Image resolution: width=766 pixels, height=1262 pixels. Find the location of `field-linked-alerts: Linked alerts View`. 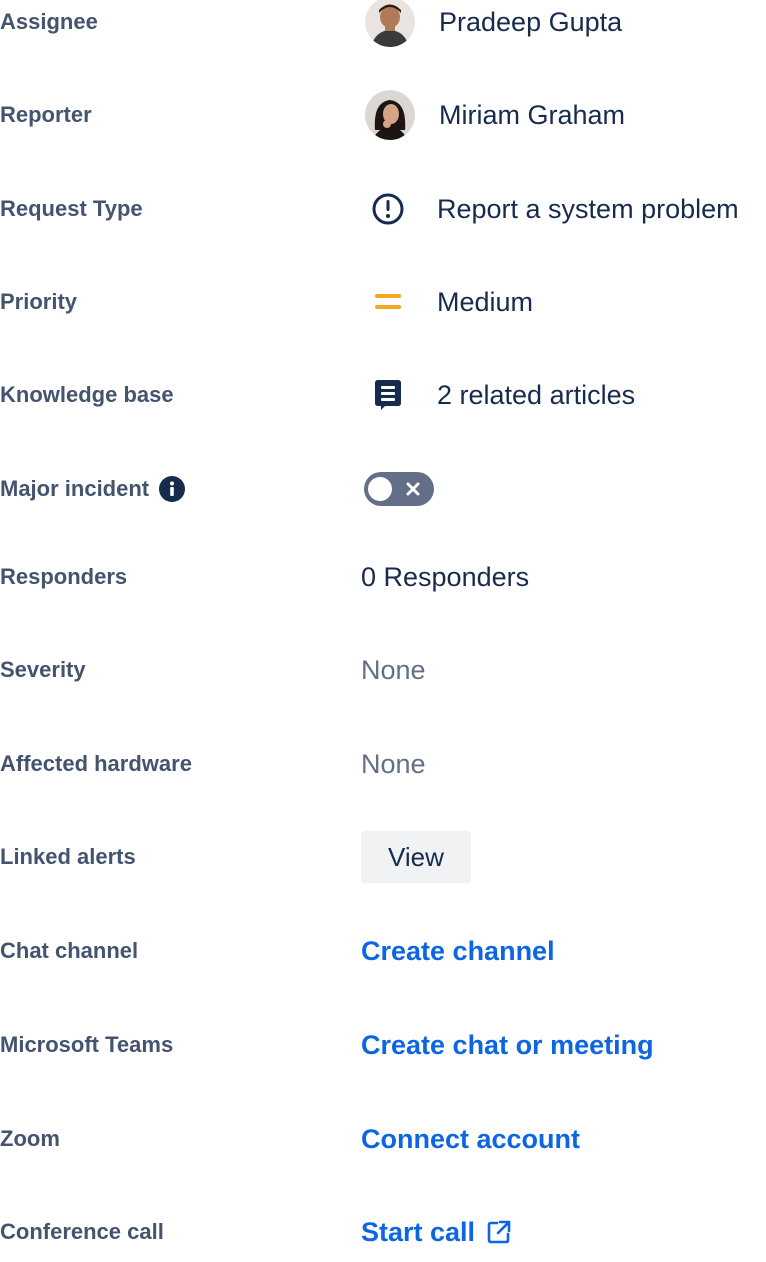

field-linked-alerts: Linked alerts View is located at coordinates (383, 857).